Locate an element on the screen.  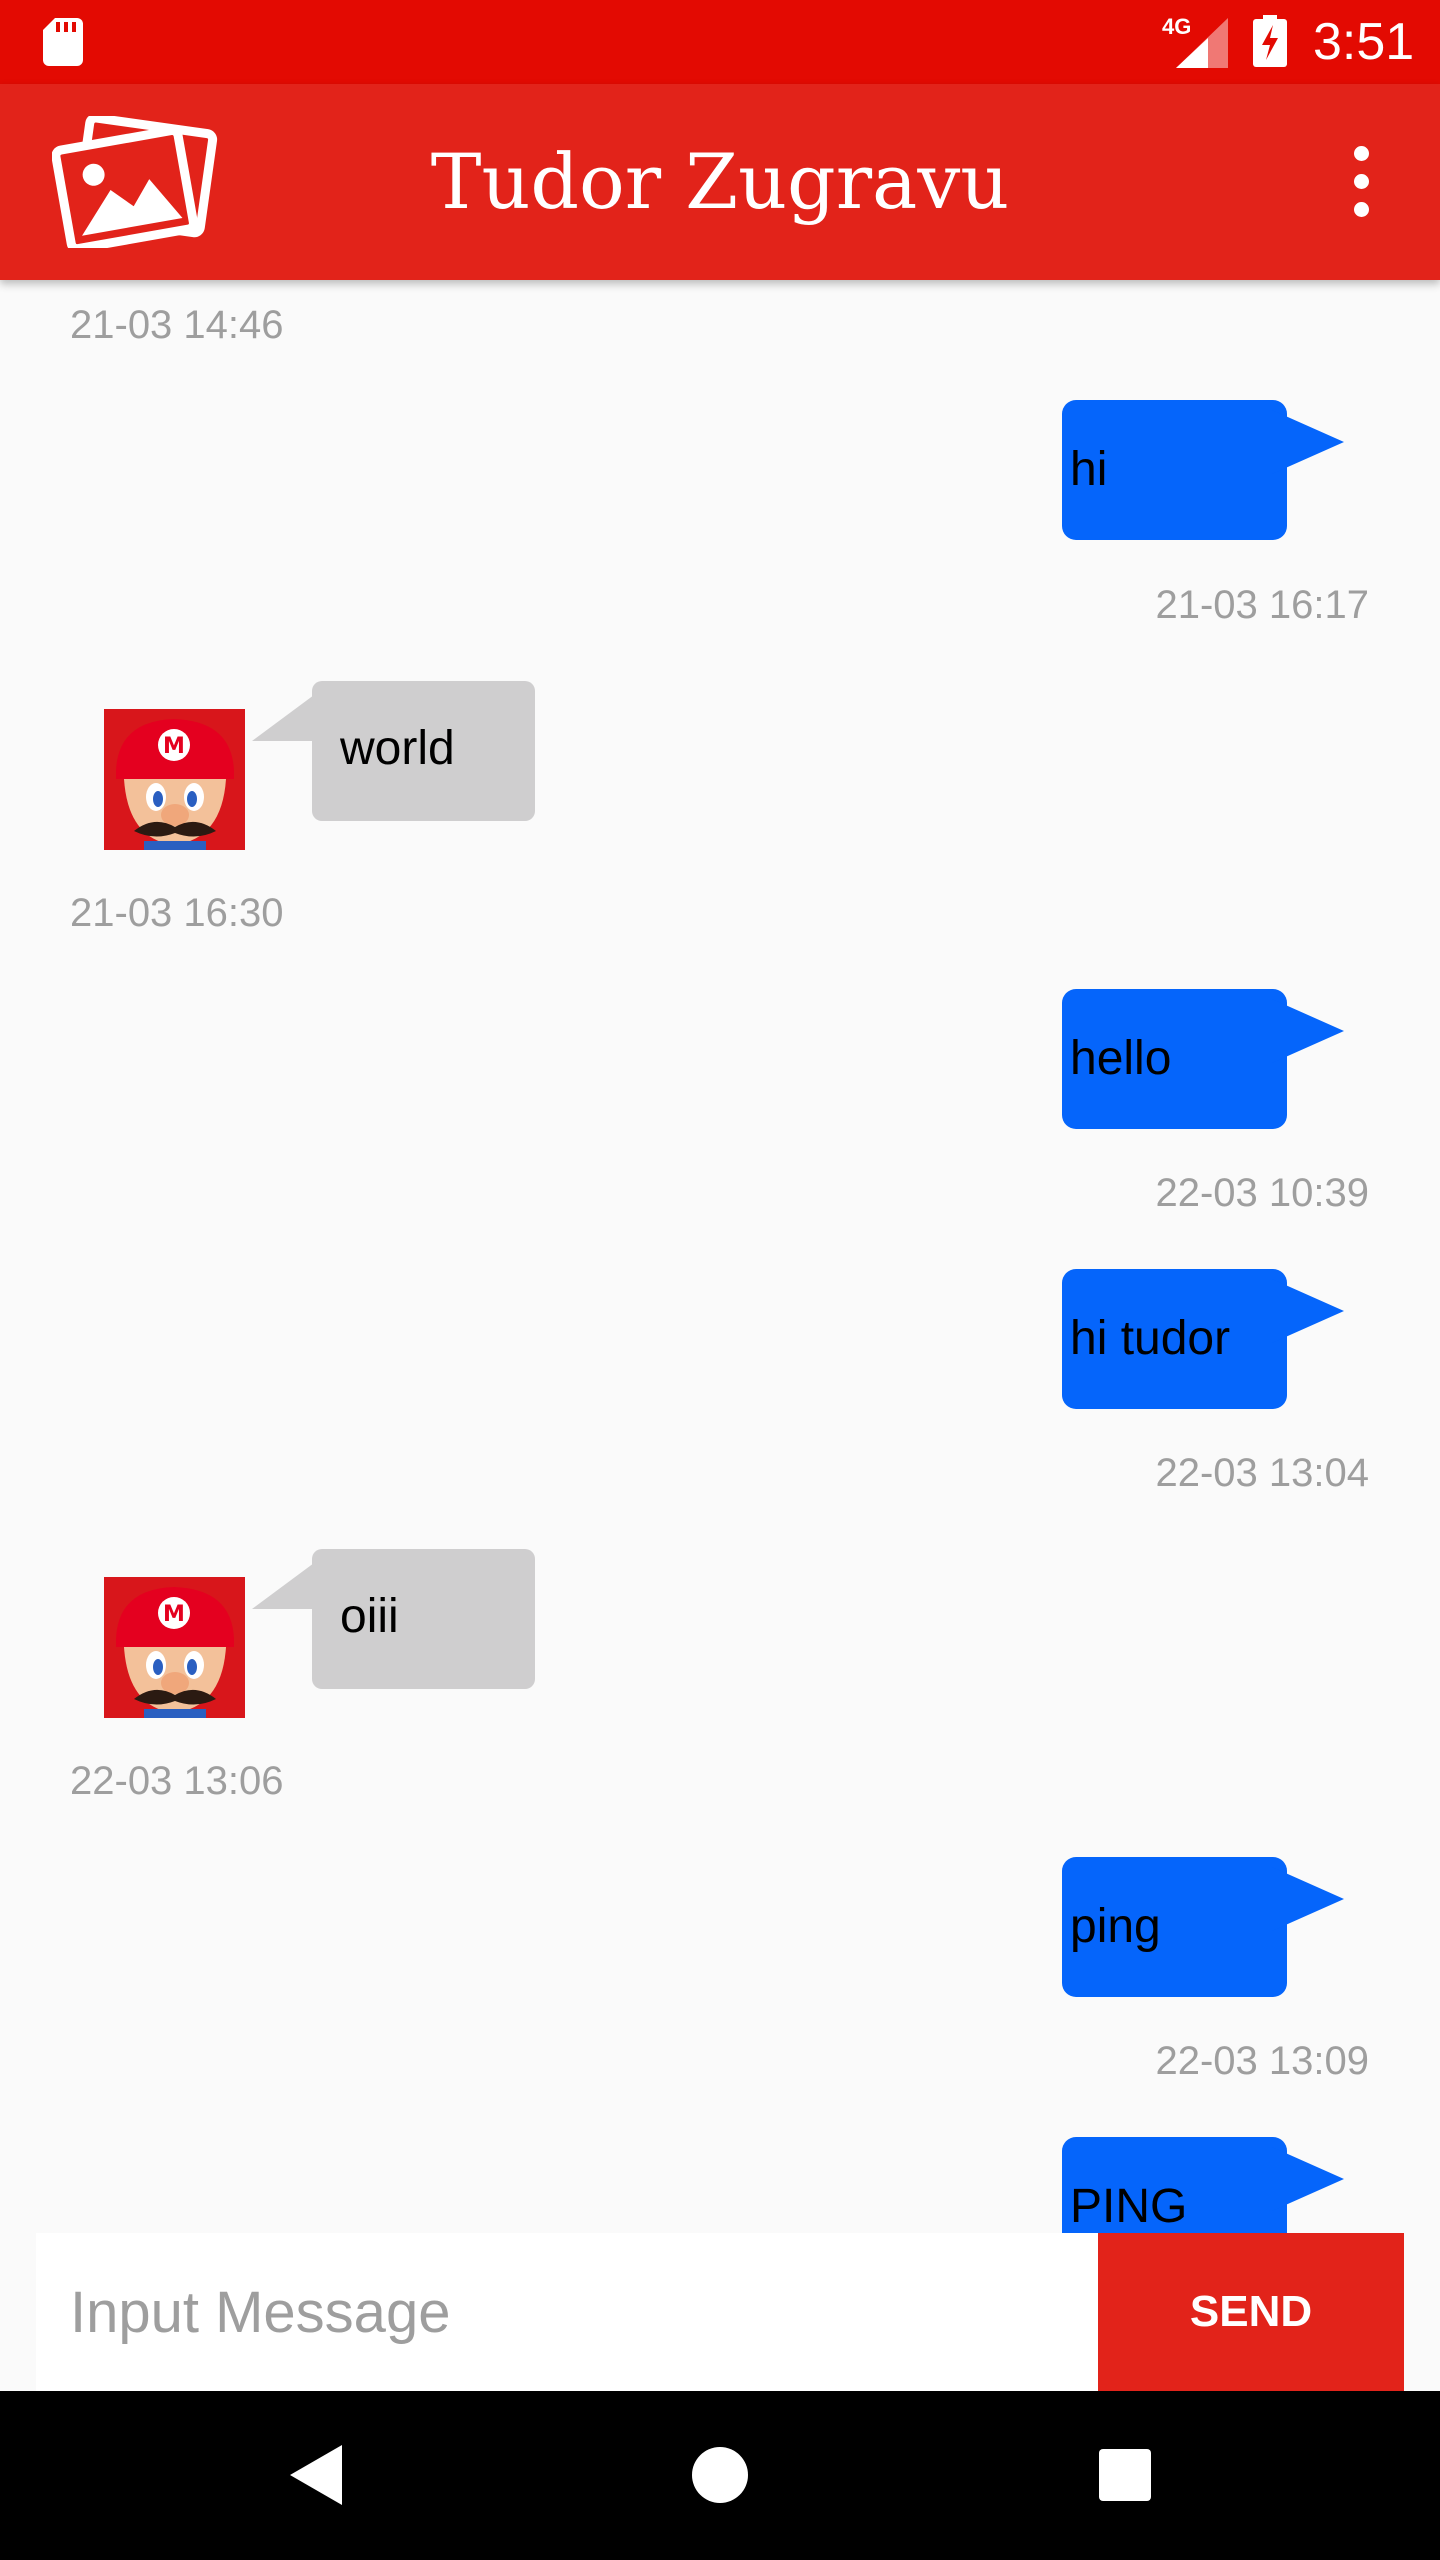
recents-icon is located at coordinates (1125, 2475).